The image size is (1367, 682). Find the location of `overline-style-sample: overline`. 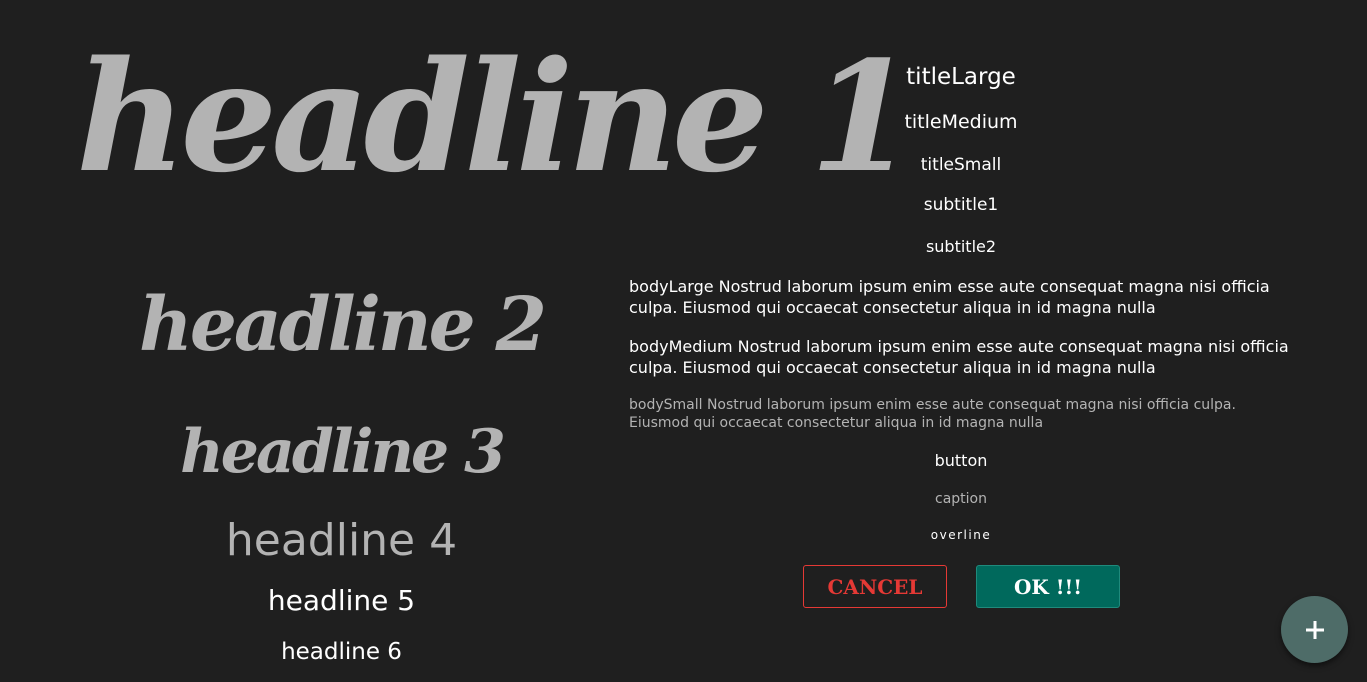

overline-style-sample: overline is located at coordinates (961, 535).